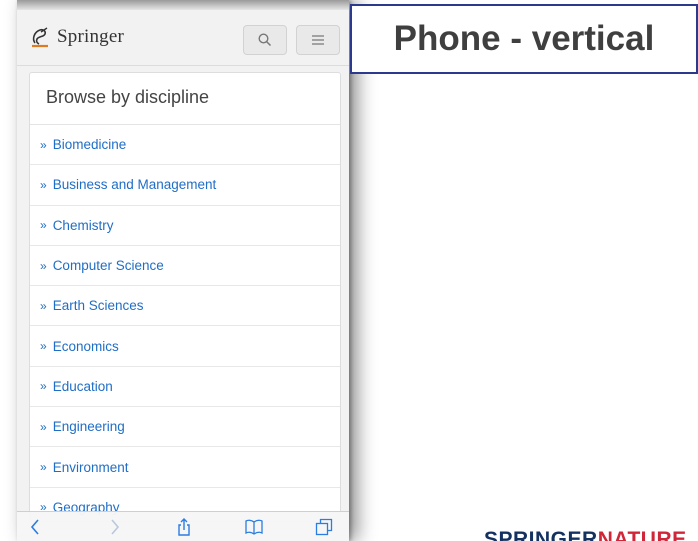  Describe the element at coordinates (185, 226) in the screenshot. I see `discipline-link: » Chemistry` at that location.